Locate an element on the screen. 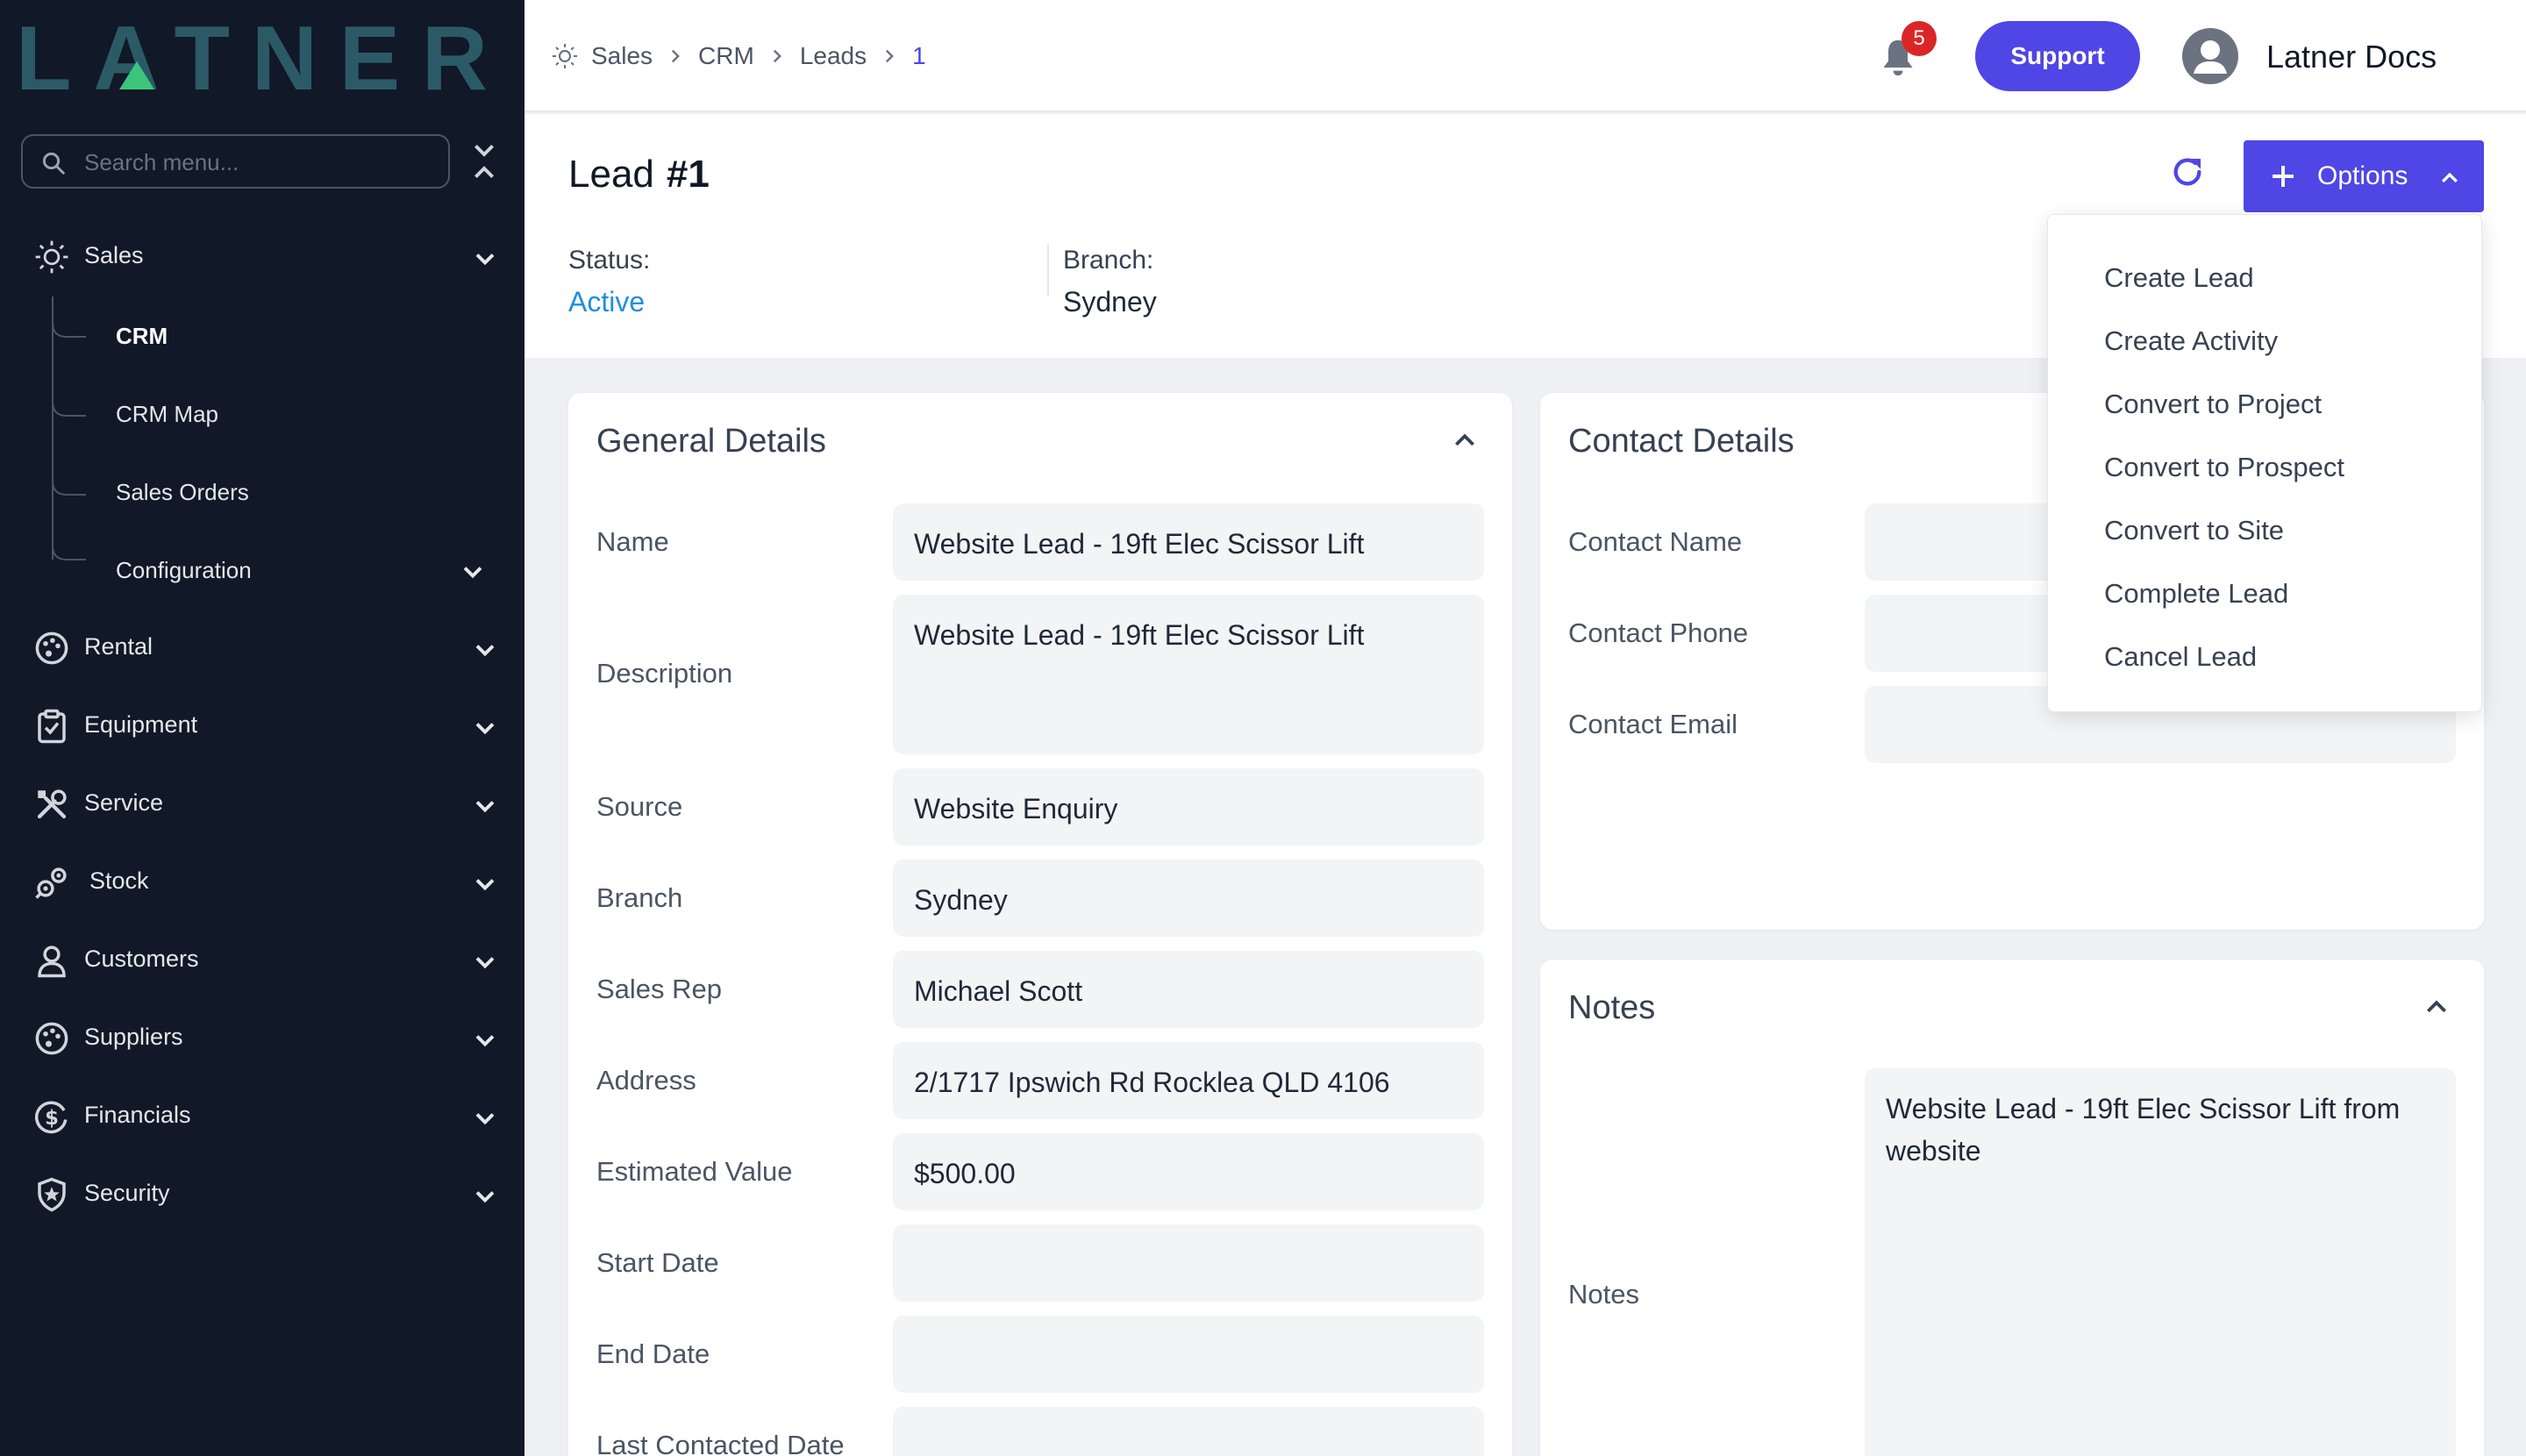 The height and width of the screenshot is (1456, 2526). menu-item-complete-lead: Complete Lead is located at coordinates (2265, 592).